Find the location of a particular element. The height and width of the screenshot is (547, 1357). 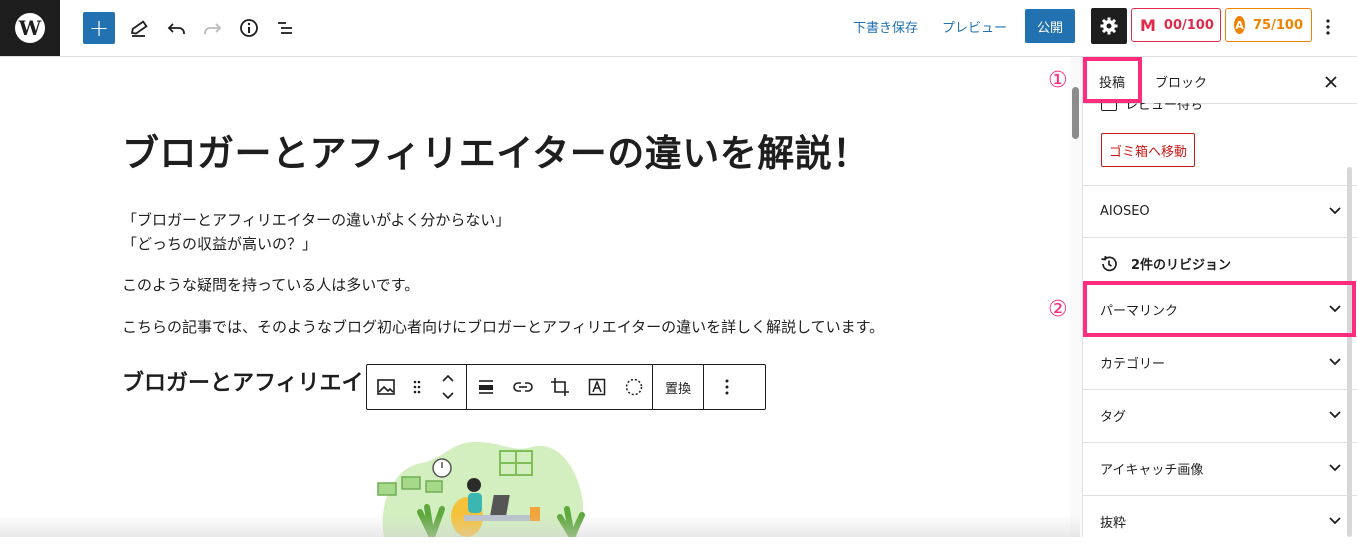

panel-featured-image: アイキャッチ画像 is located at coordinates (1220, 468).